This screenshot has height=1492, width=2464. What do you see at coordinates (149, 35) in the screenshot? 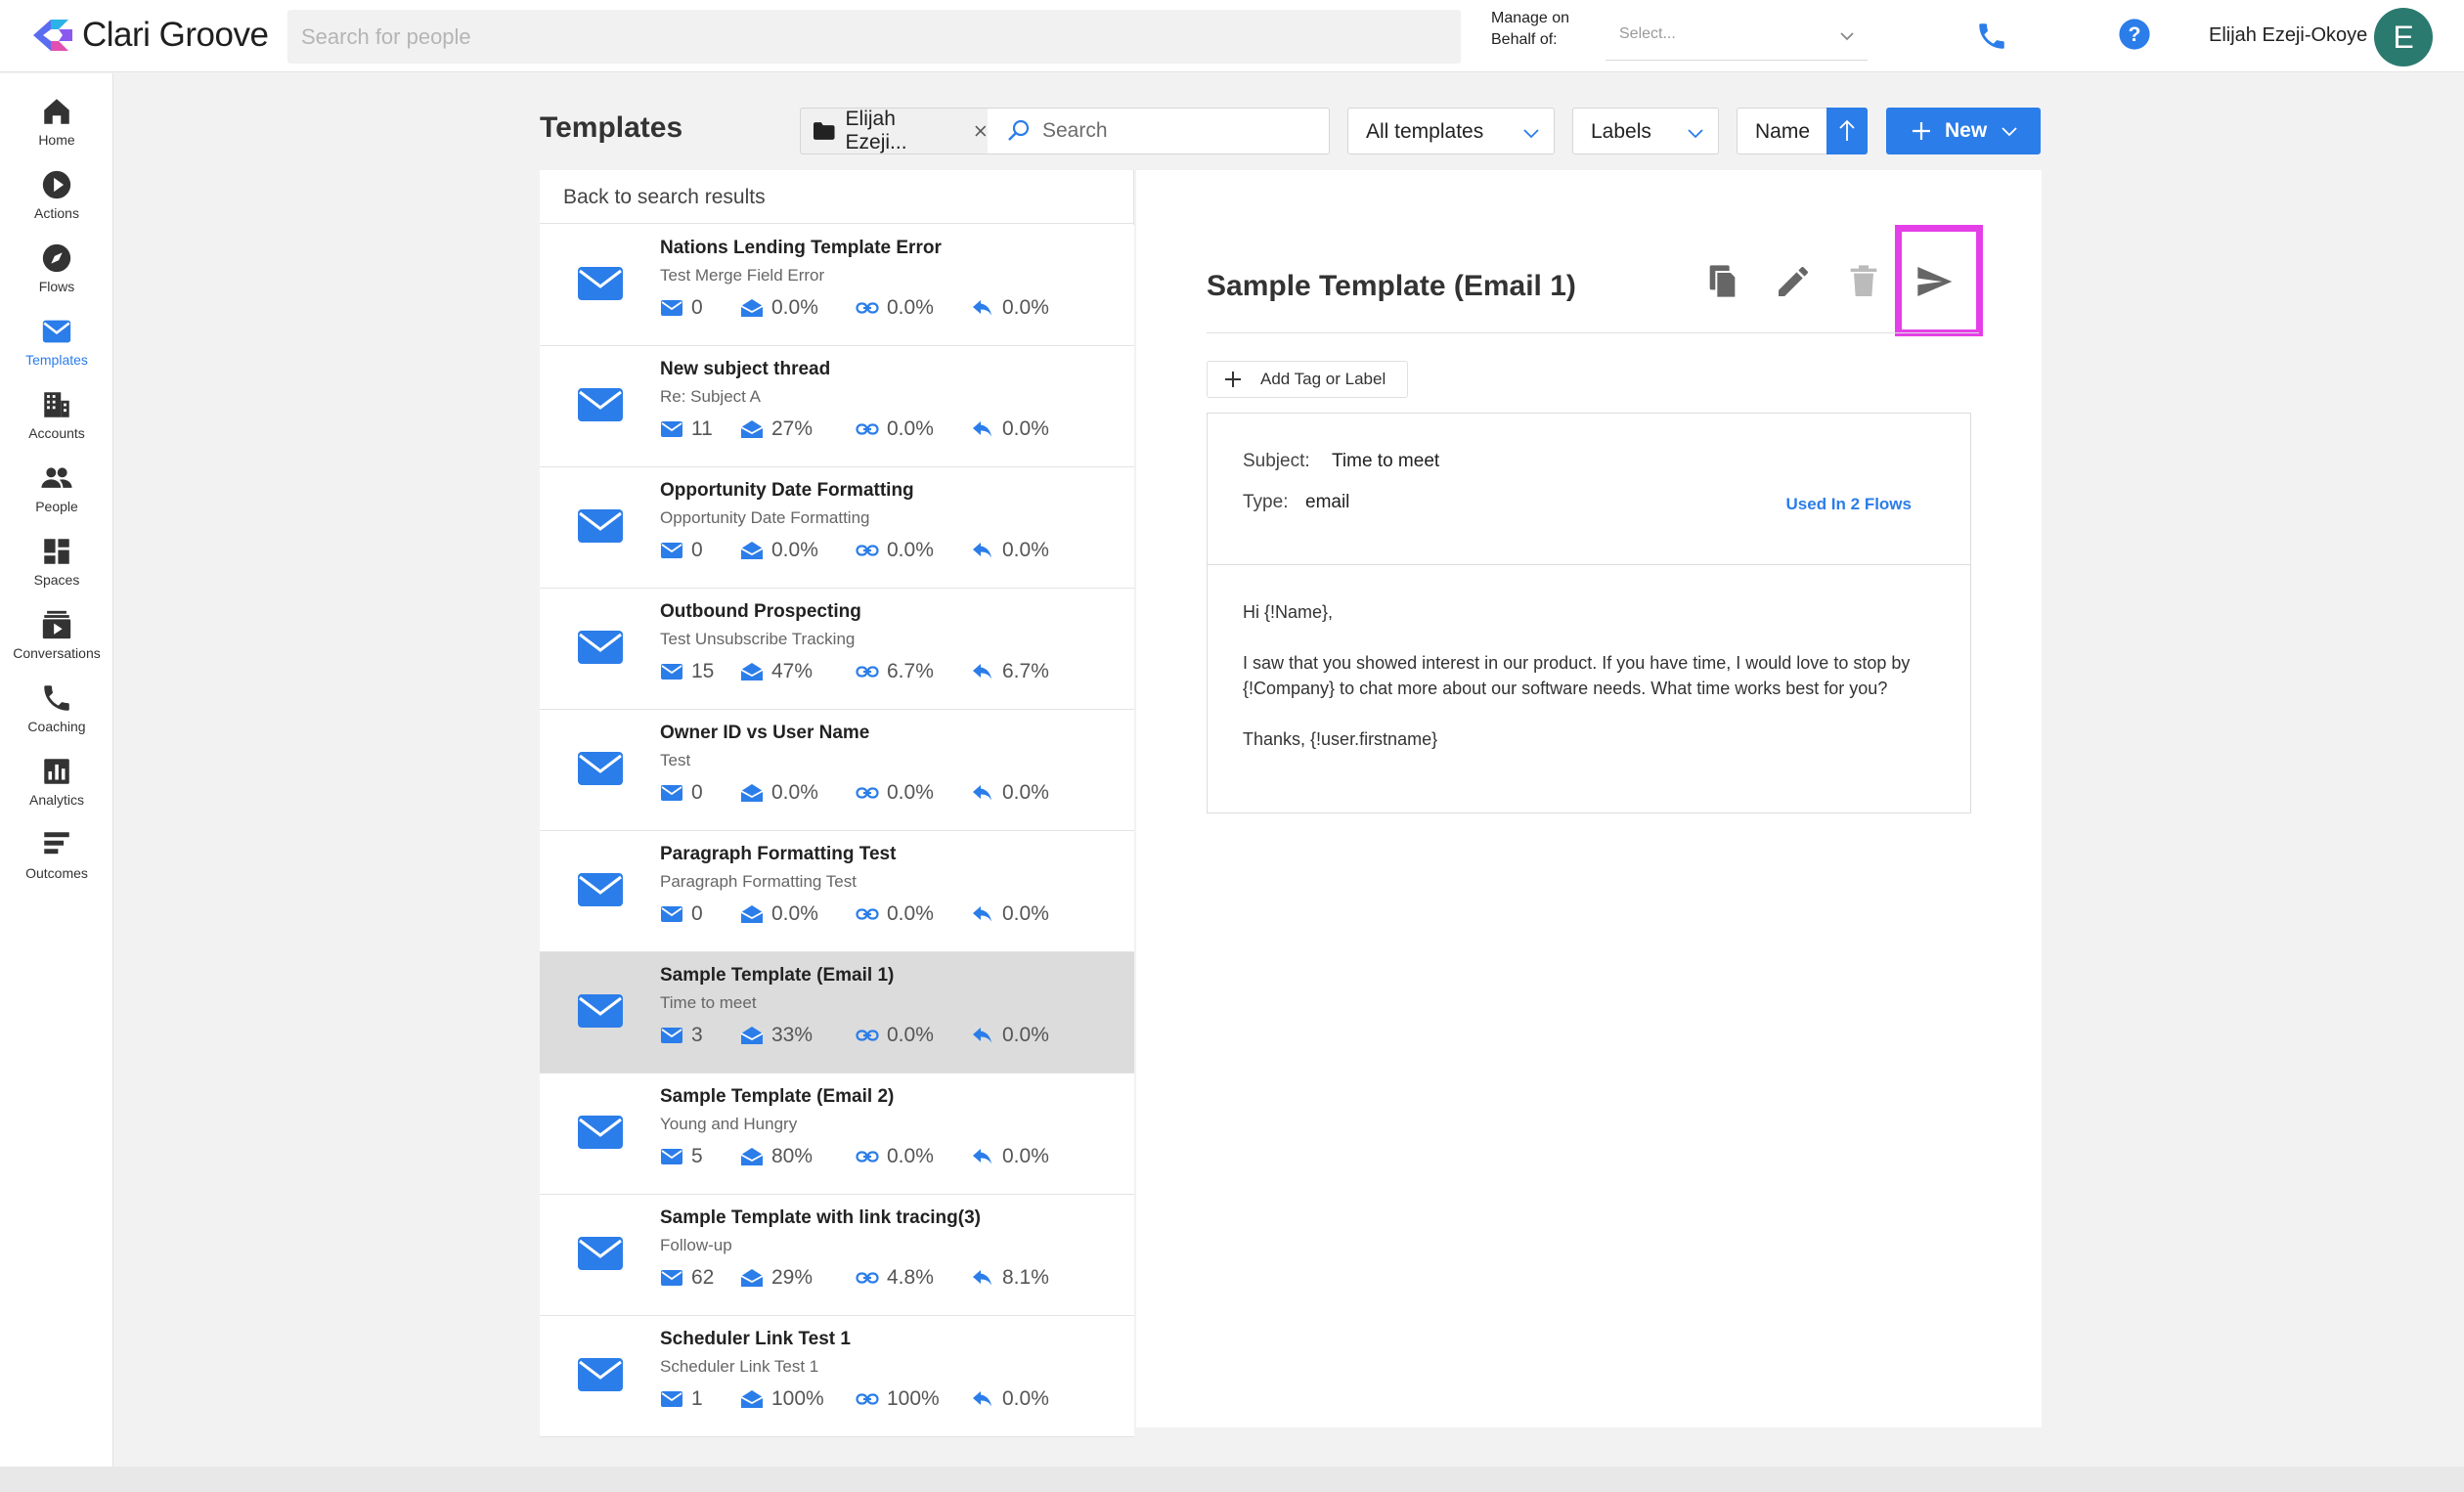
I see `app-logo: Clari Groove` at bounding box center [149, 35].